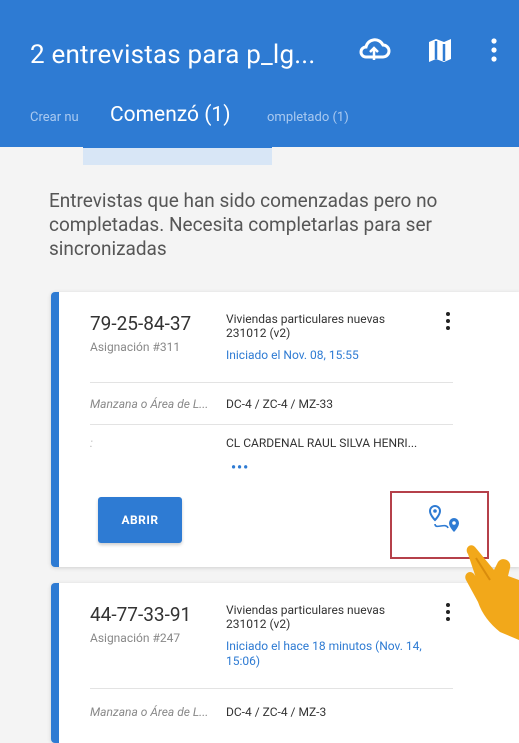 Image resolution: width=519 pixels, height=743 pixels. I want to click on assignment-label: Asignación #311, so click(135, 347).